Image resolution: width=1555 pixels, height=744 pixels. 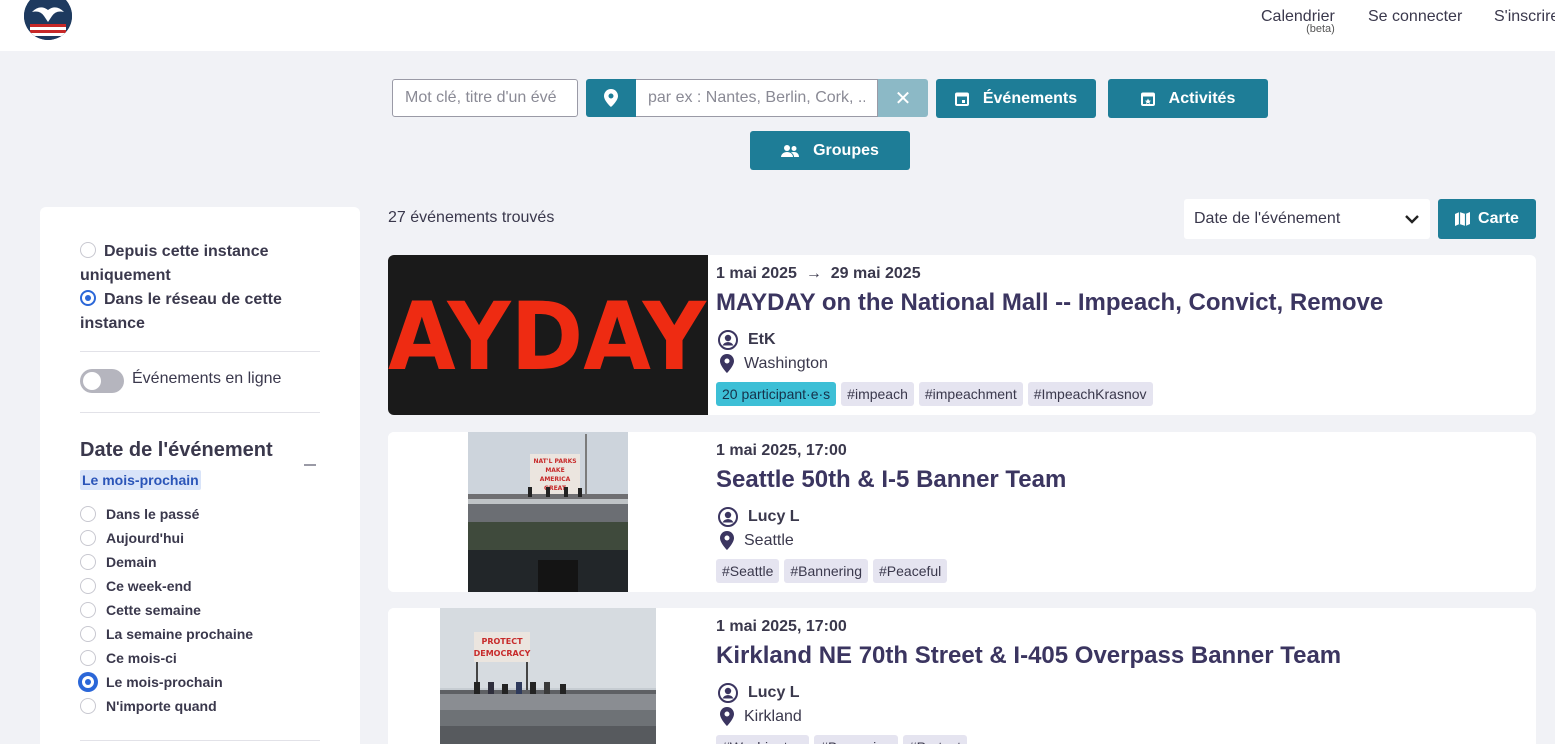 I want to click on results-count: 27 événements trouvés, so click(x=471, y=217).